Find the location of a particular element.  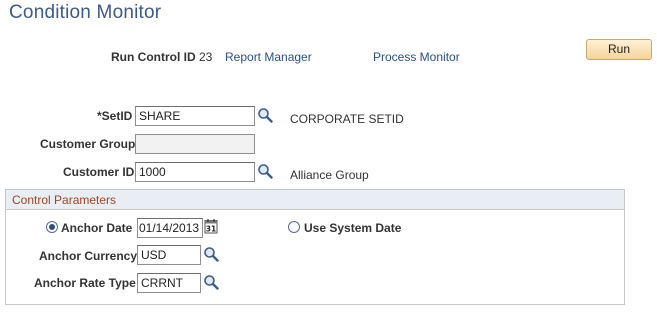

run-control-id-label: Run Control ID is located at coordinates (153, 57).